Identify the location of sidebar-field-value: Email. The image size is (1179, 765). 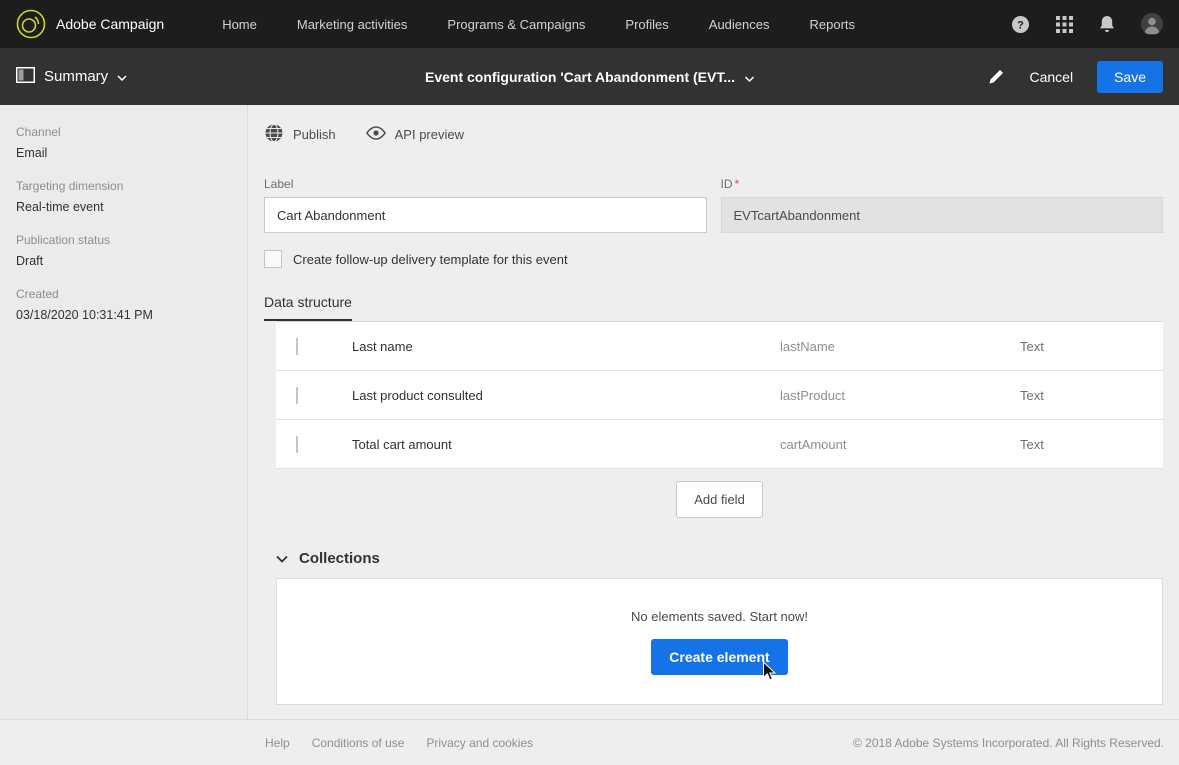
(32, 153).